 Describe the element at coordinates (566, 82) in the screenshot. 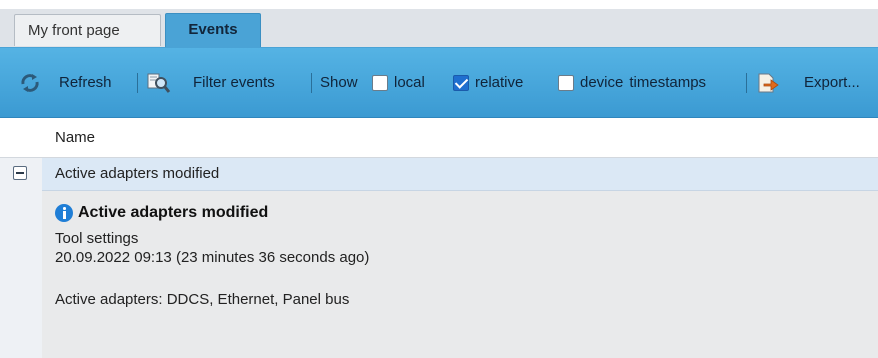

I see `device-timestamps-checkbox` at that location.